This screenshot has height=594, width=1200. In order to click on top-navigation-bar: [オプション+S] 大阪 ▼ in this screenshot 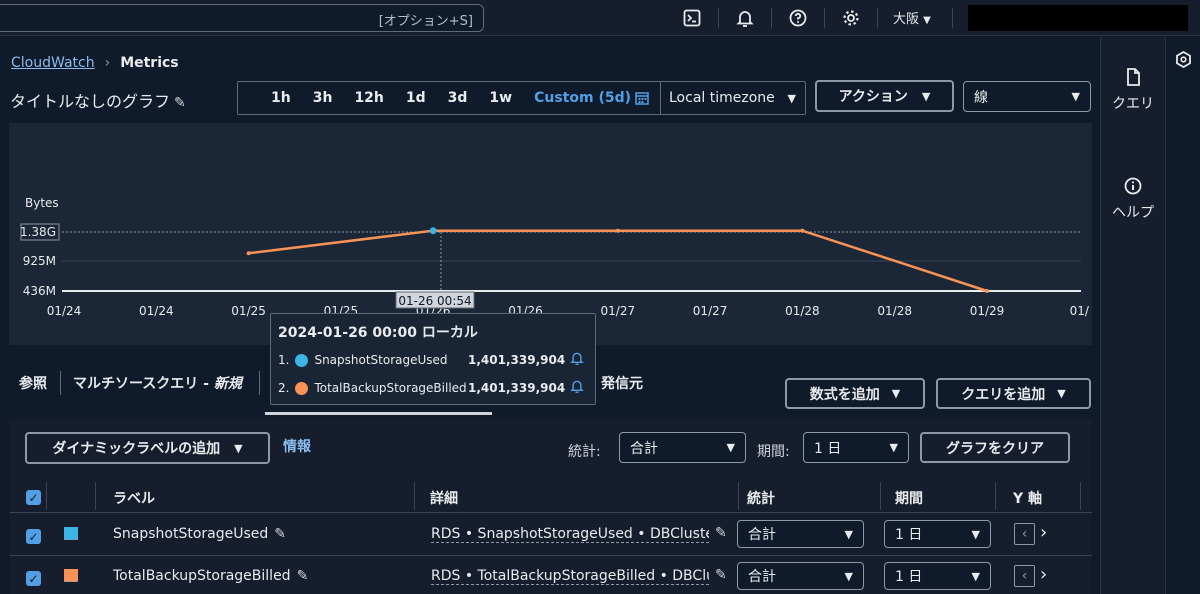, I will do `click(600, 18)`.